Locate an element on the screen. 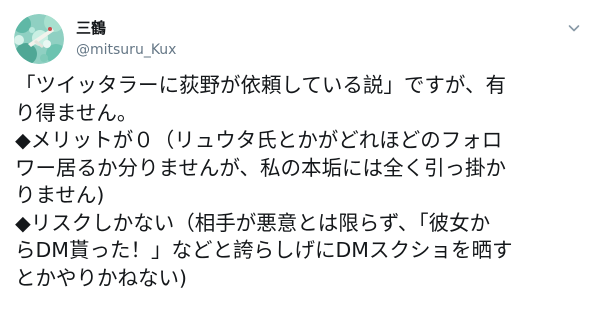 This screenshot has height=323, width=591. user-handle: @mitsuru_Kux is located at coordinates (126, 50).